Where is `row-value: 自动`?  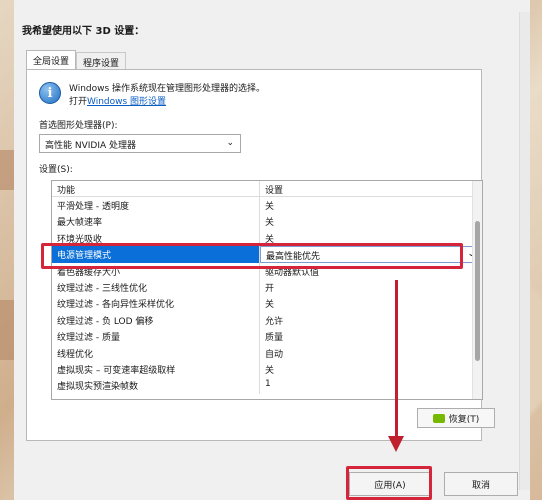 row-value: 自动 is located at coordinates (274, 354).